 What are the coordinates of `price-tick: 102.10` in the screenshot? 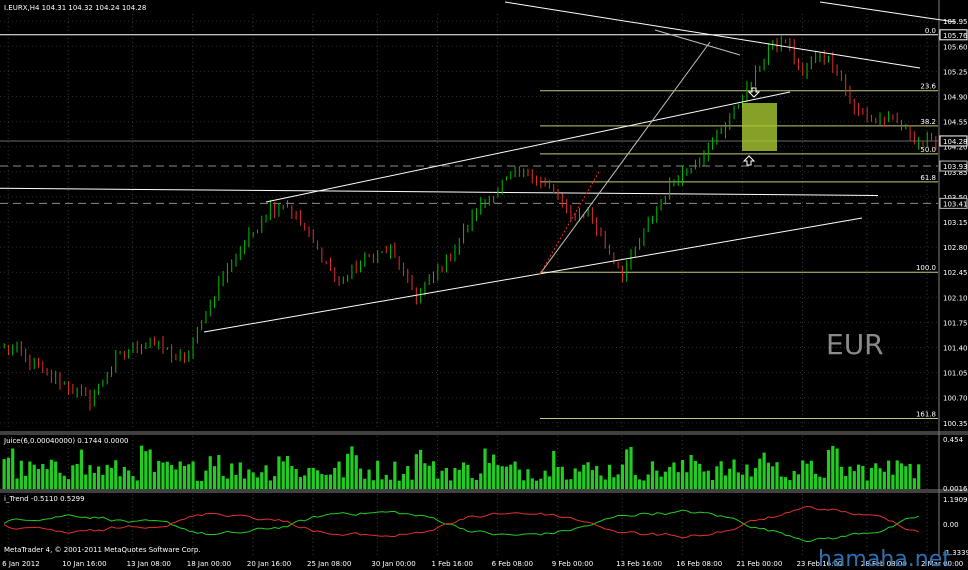 It's located at (955, 298).